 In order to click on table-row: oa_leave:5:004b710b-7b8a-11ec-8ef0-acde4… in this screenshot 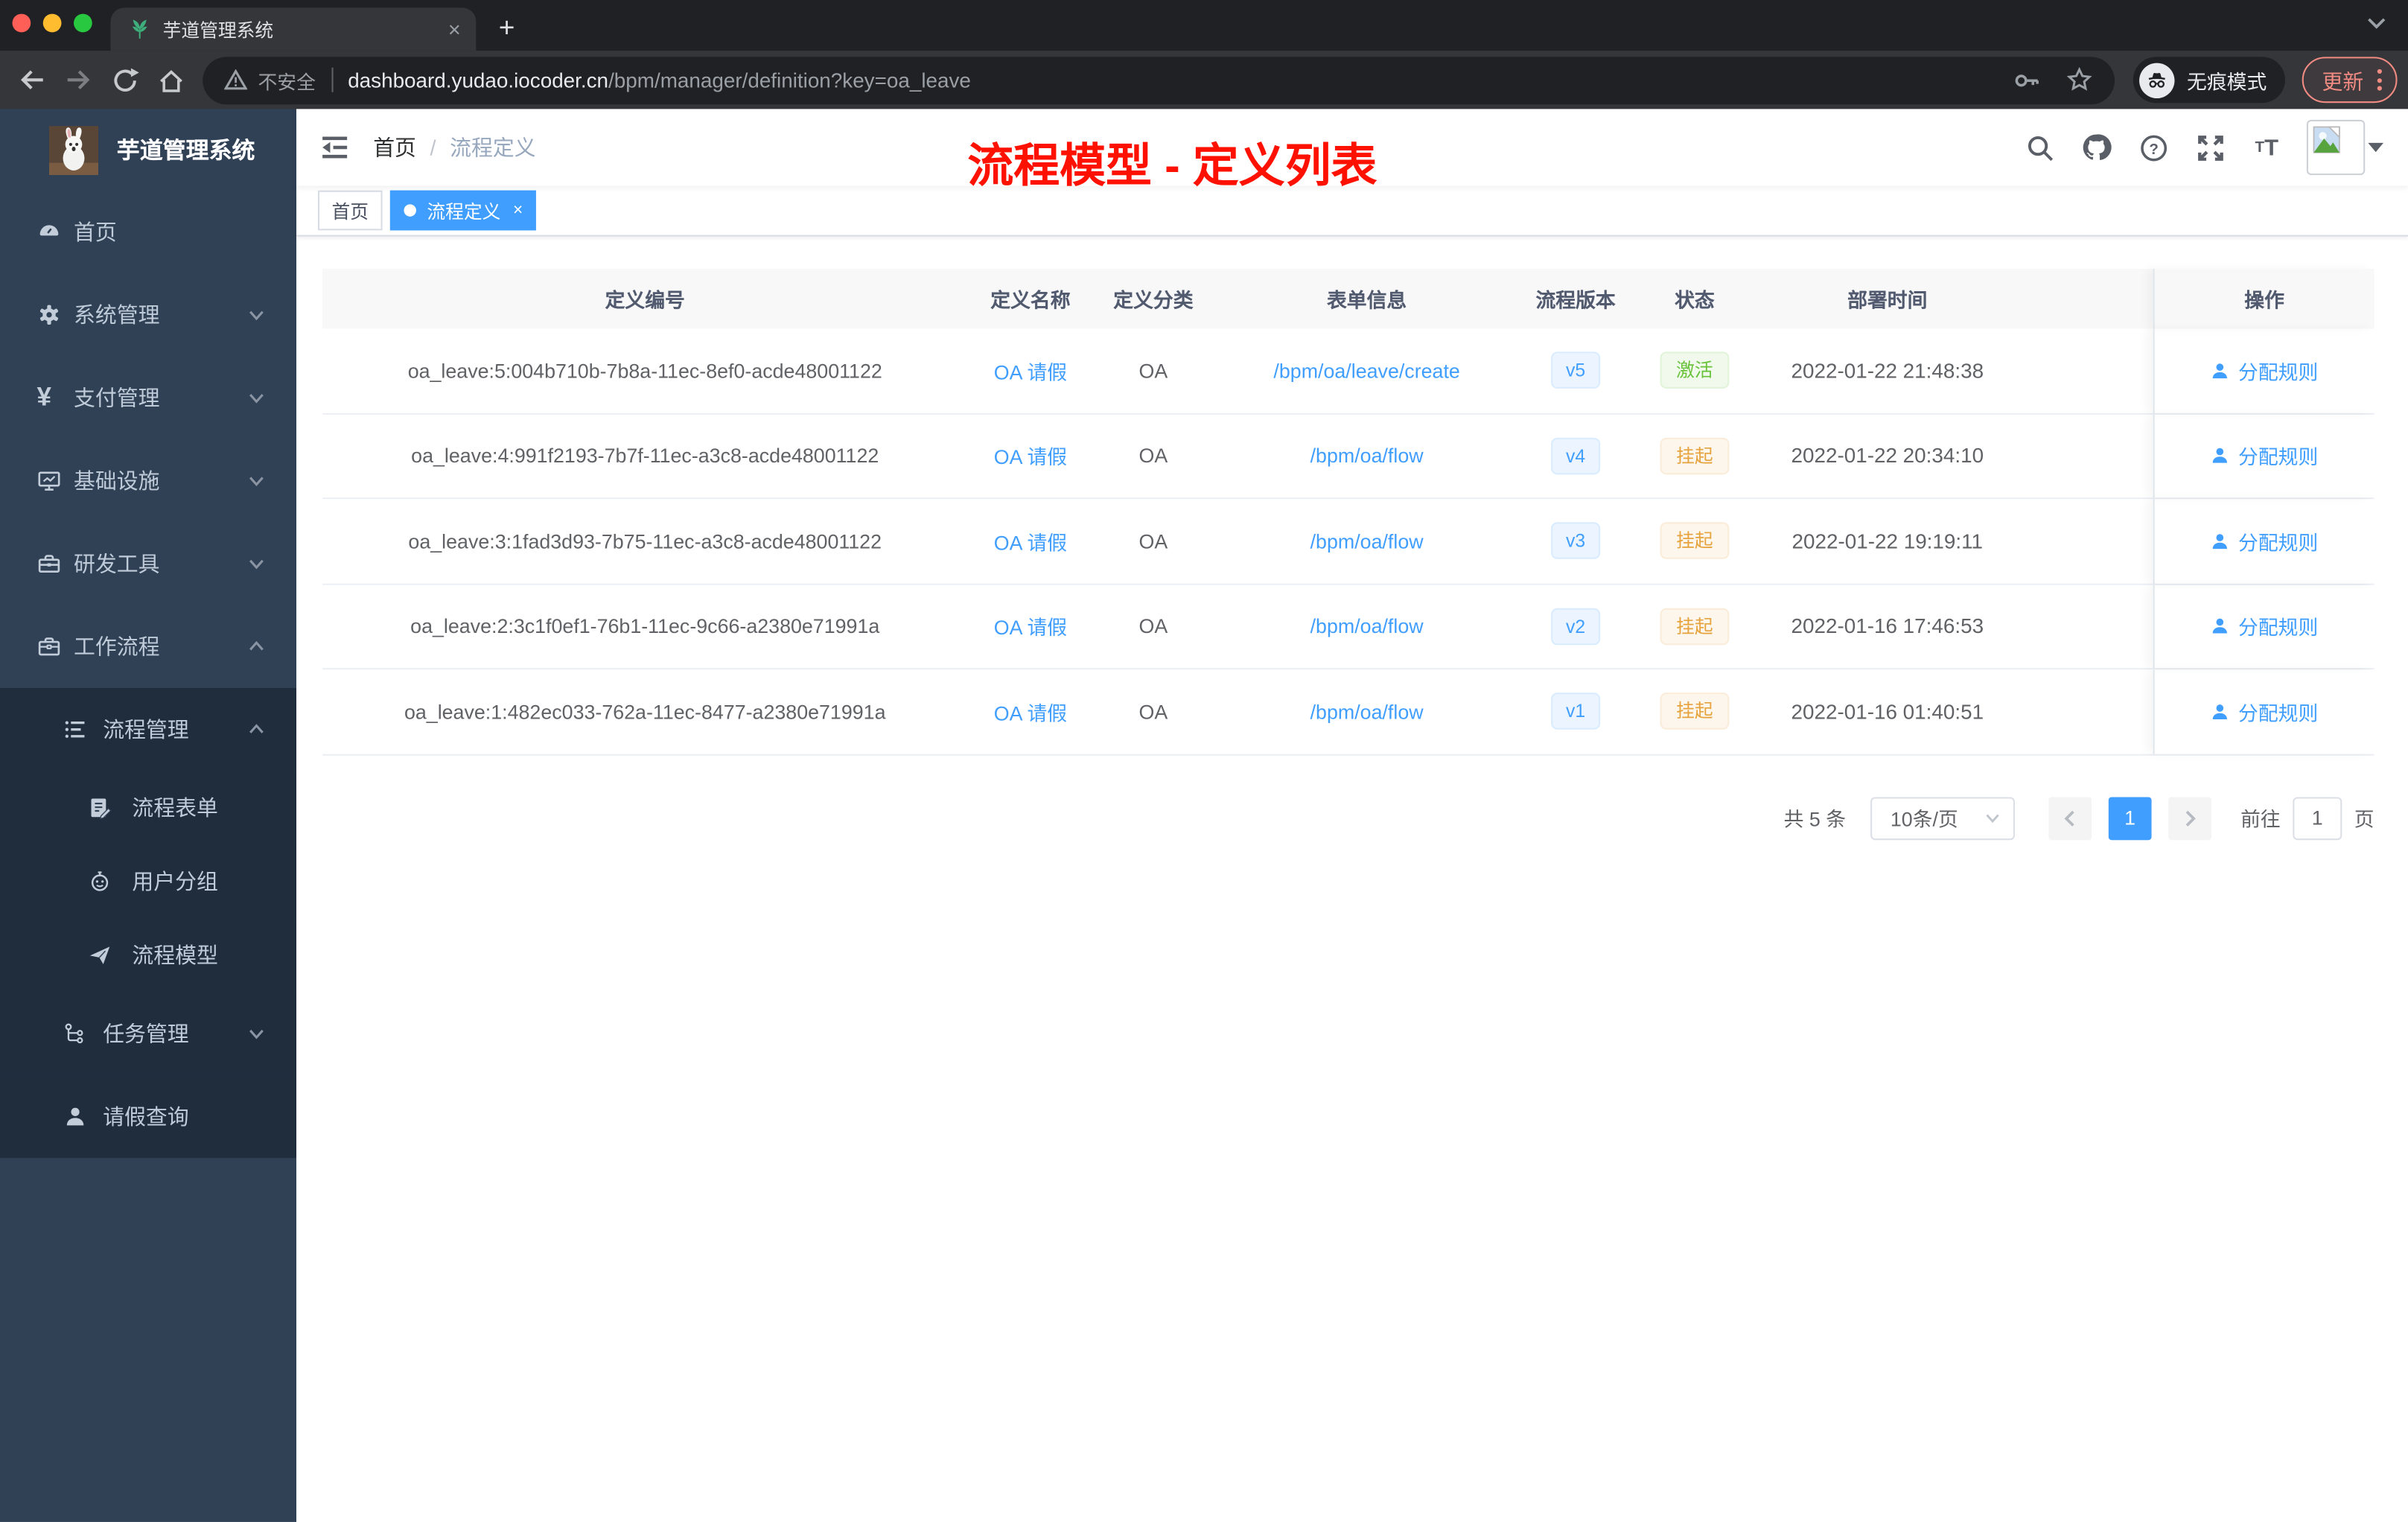, I will do `click(1348, 371)`.